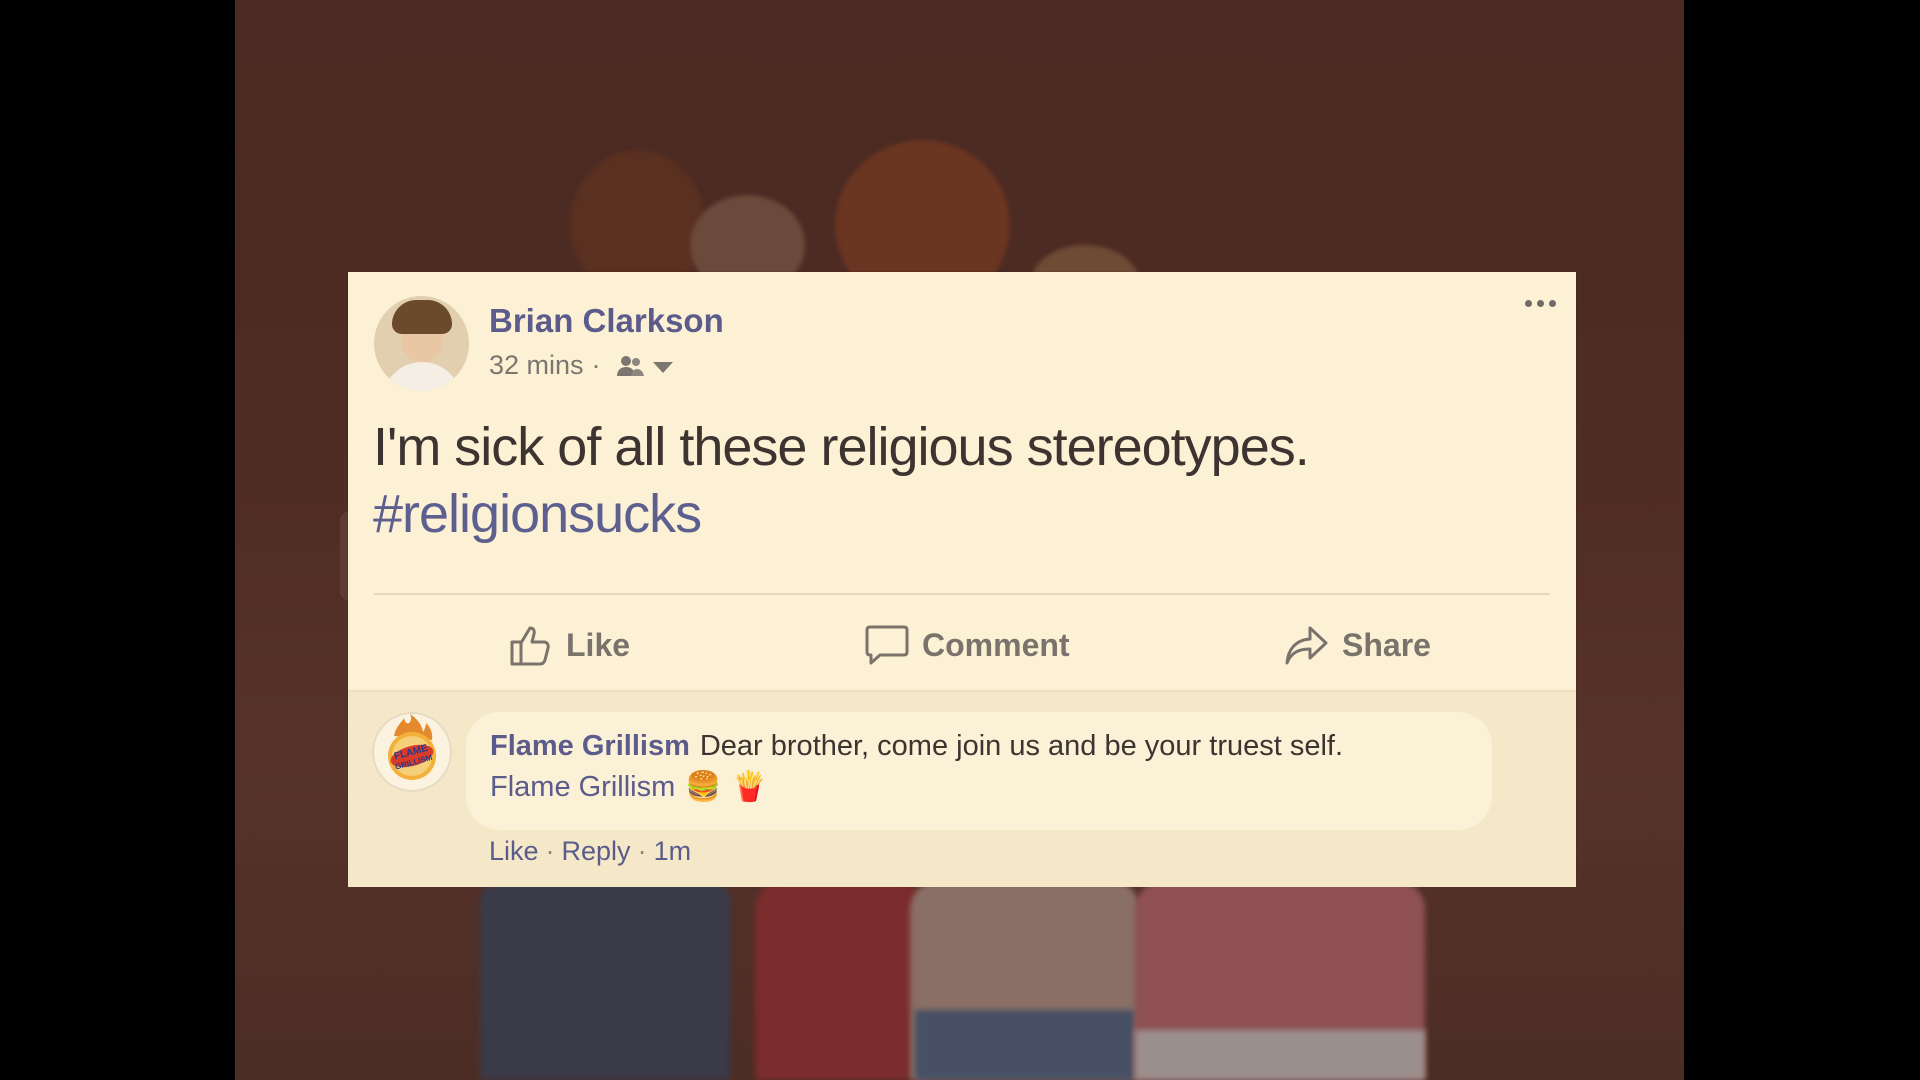 This screenshot has width=1920, height=1080. I want to click on comment-reply-link: Reply, so click(596, 851).